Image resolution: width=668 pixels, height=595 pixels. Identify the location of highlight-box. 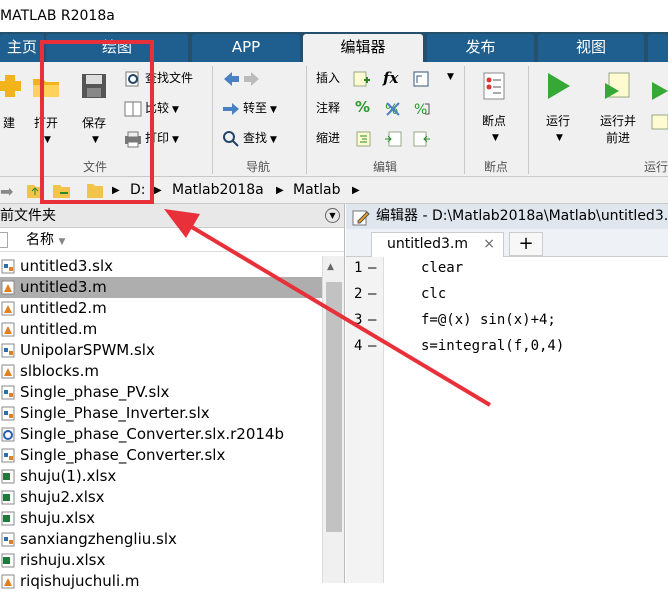
(97, 122).